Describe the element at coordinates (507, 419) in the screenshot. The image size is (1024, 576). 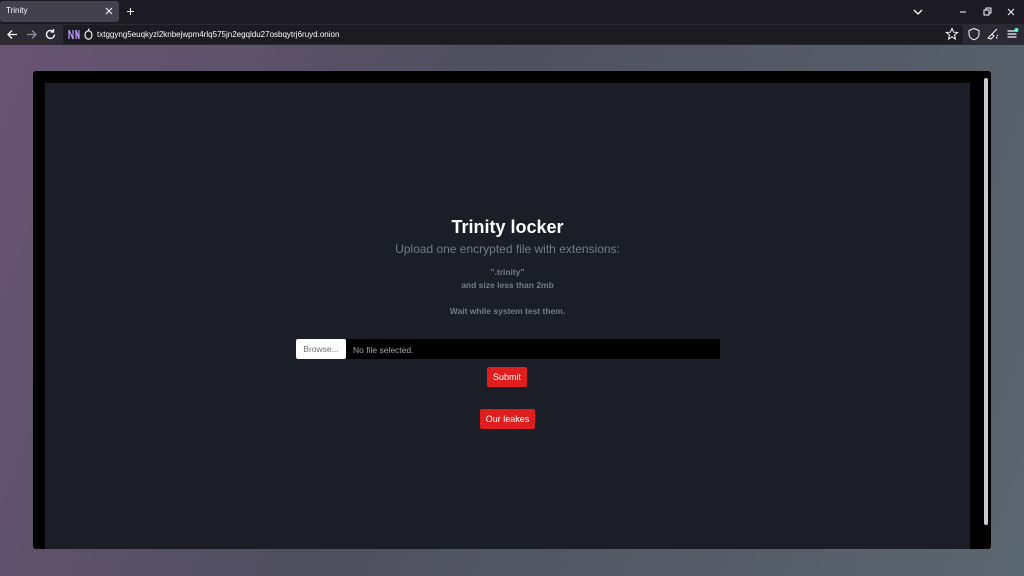
I see `our-leakes-button: Our leakes` at that location.